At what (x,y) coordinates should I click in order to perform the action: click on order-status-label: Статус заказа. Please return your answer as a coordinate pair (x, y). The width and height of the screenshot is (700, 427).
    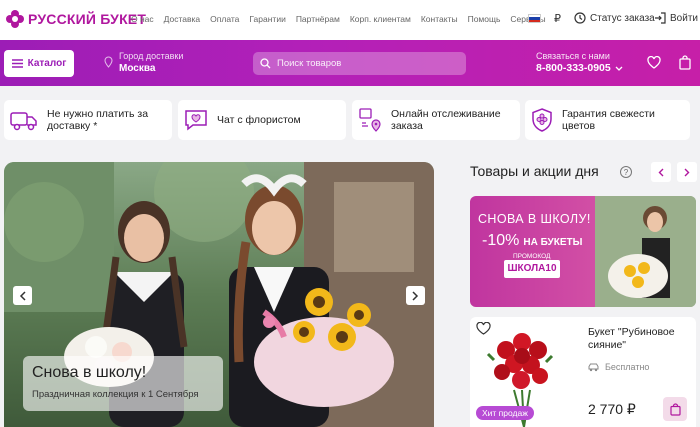
    Looking at the image, I should click on (622, 18).